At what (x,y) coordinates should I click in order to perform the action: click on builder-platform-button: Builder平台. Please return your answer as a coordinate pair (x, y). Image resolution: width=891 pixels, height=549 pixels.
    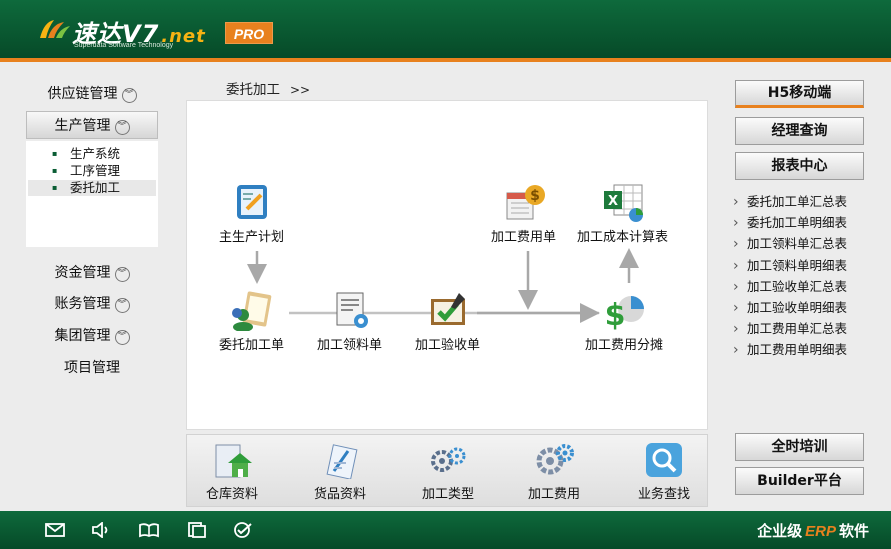
    Looking at the image, I should click on (799, 481).